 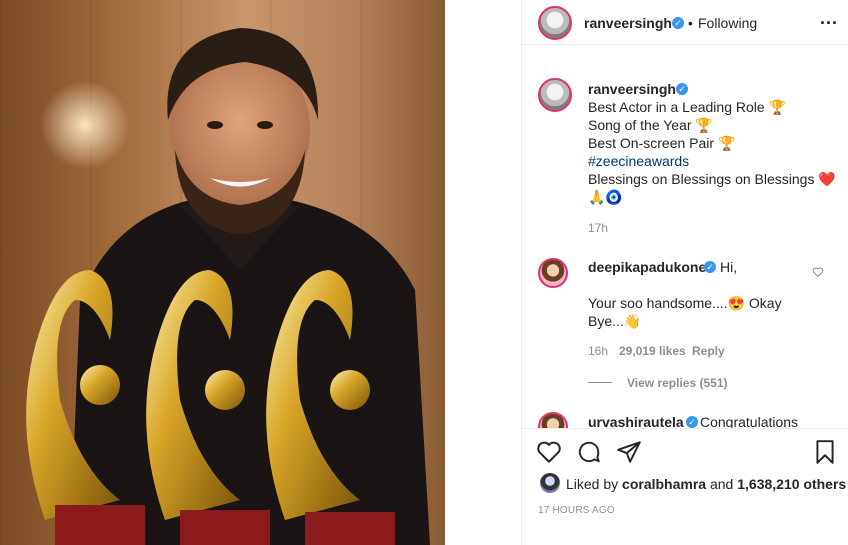 I want to click on comment-username: urvashirautela, so click(x=636, y=421).